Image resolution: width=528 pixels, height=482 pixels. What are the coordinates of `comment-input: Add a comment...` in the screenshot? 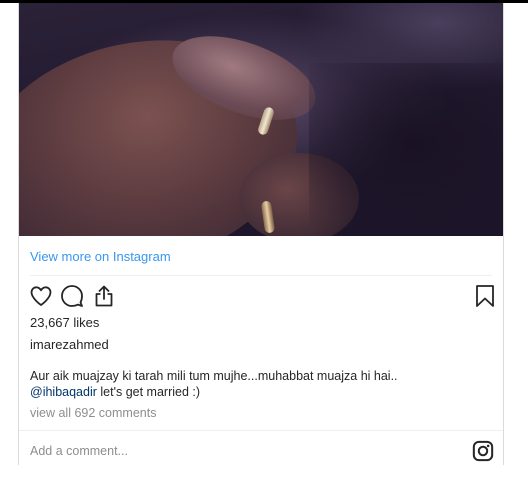 It's located at (79, 451).